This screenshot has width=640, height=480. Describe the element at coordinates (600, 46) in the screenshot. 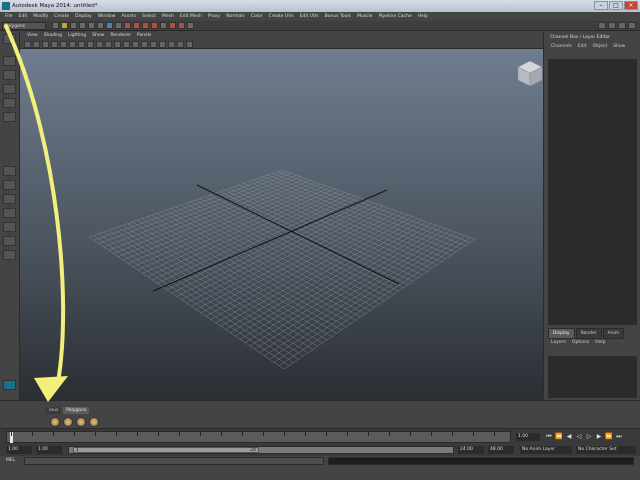

I see `channel-box-menu-object: Object` at that location.